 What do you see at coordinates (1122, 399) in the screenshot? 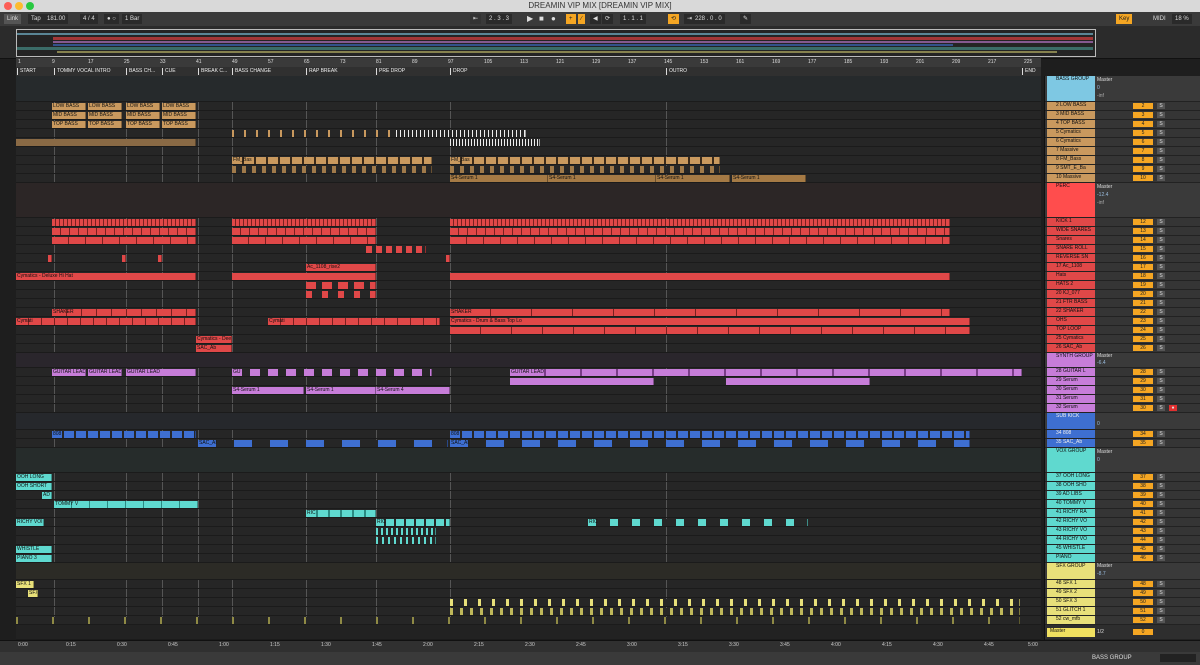
I see `track-header: 31 Serum 31 S` at bounding box center [1122, 399].